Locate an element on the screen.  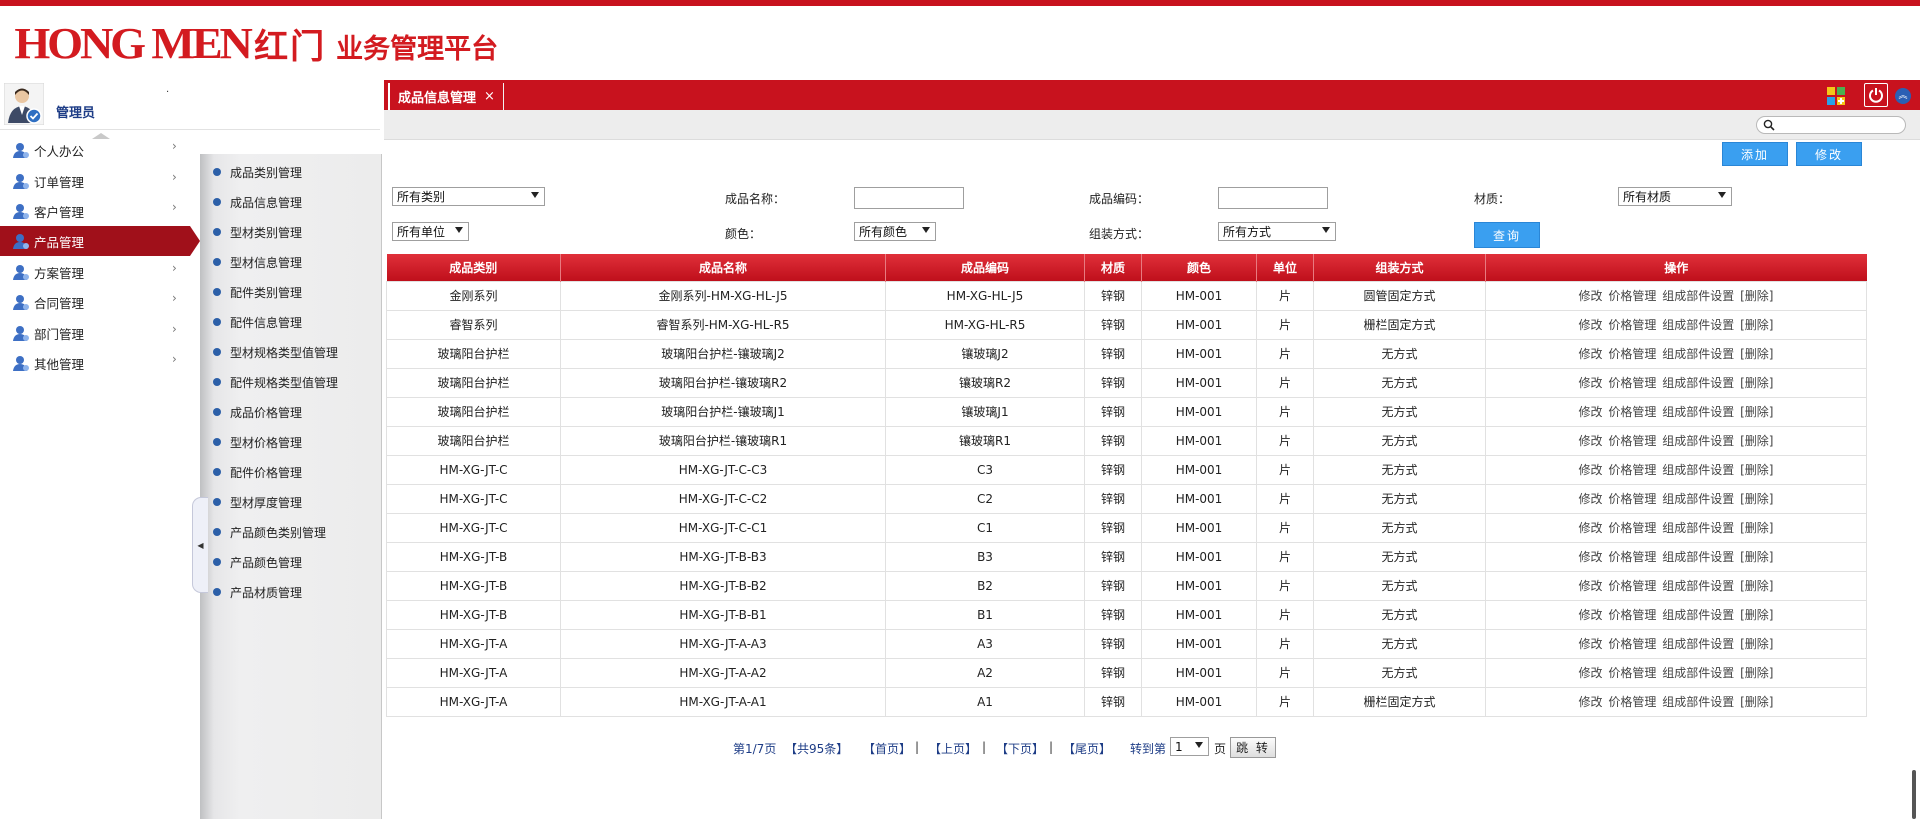
sidebar-collapse-arrow-icon is located at coordinates (101, 136).